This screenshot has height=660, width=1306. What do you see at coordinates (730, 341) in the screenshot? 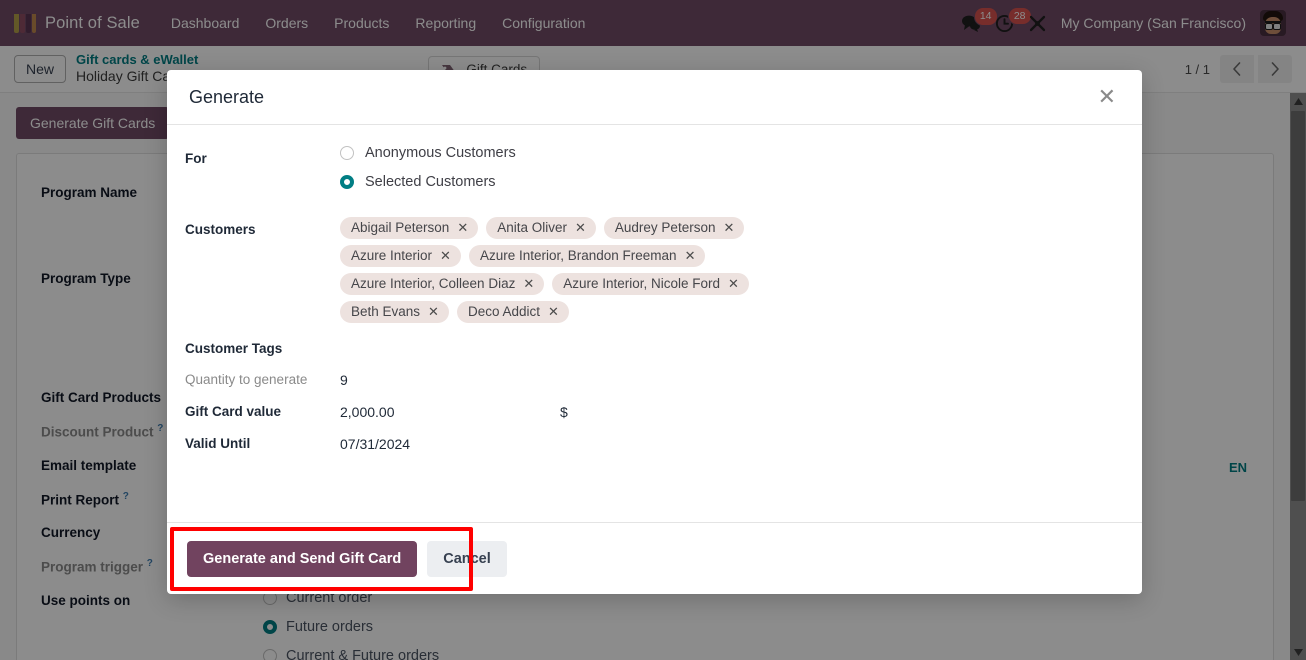
I see `field-value-customer-tags` at bounding box center [730, 341].